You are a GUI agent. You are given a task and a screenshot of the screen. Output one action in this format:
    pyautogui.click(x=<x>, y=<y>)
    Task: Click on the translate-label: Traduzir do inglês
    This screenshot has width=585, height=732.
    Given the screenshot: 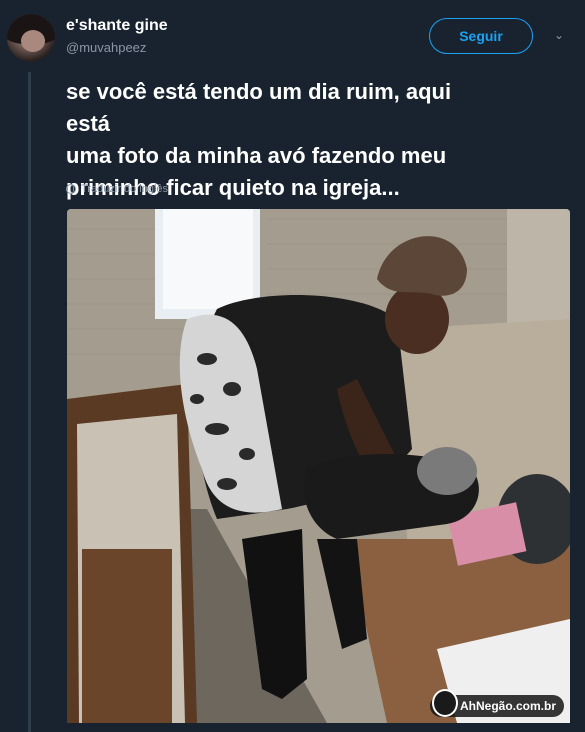 What is the action you would take?
    pyautogui.click(x=125, y=189)
    